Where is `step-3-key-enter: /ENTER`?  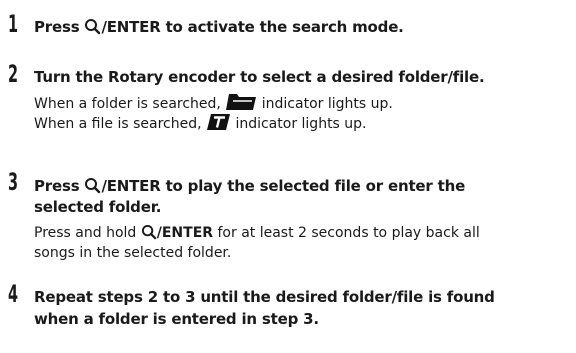 step-3-key-enter: /ENTER is located at coordinates (131, 186).